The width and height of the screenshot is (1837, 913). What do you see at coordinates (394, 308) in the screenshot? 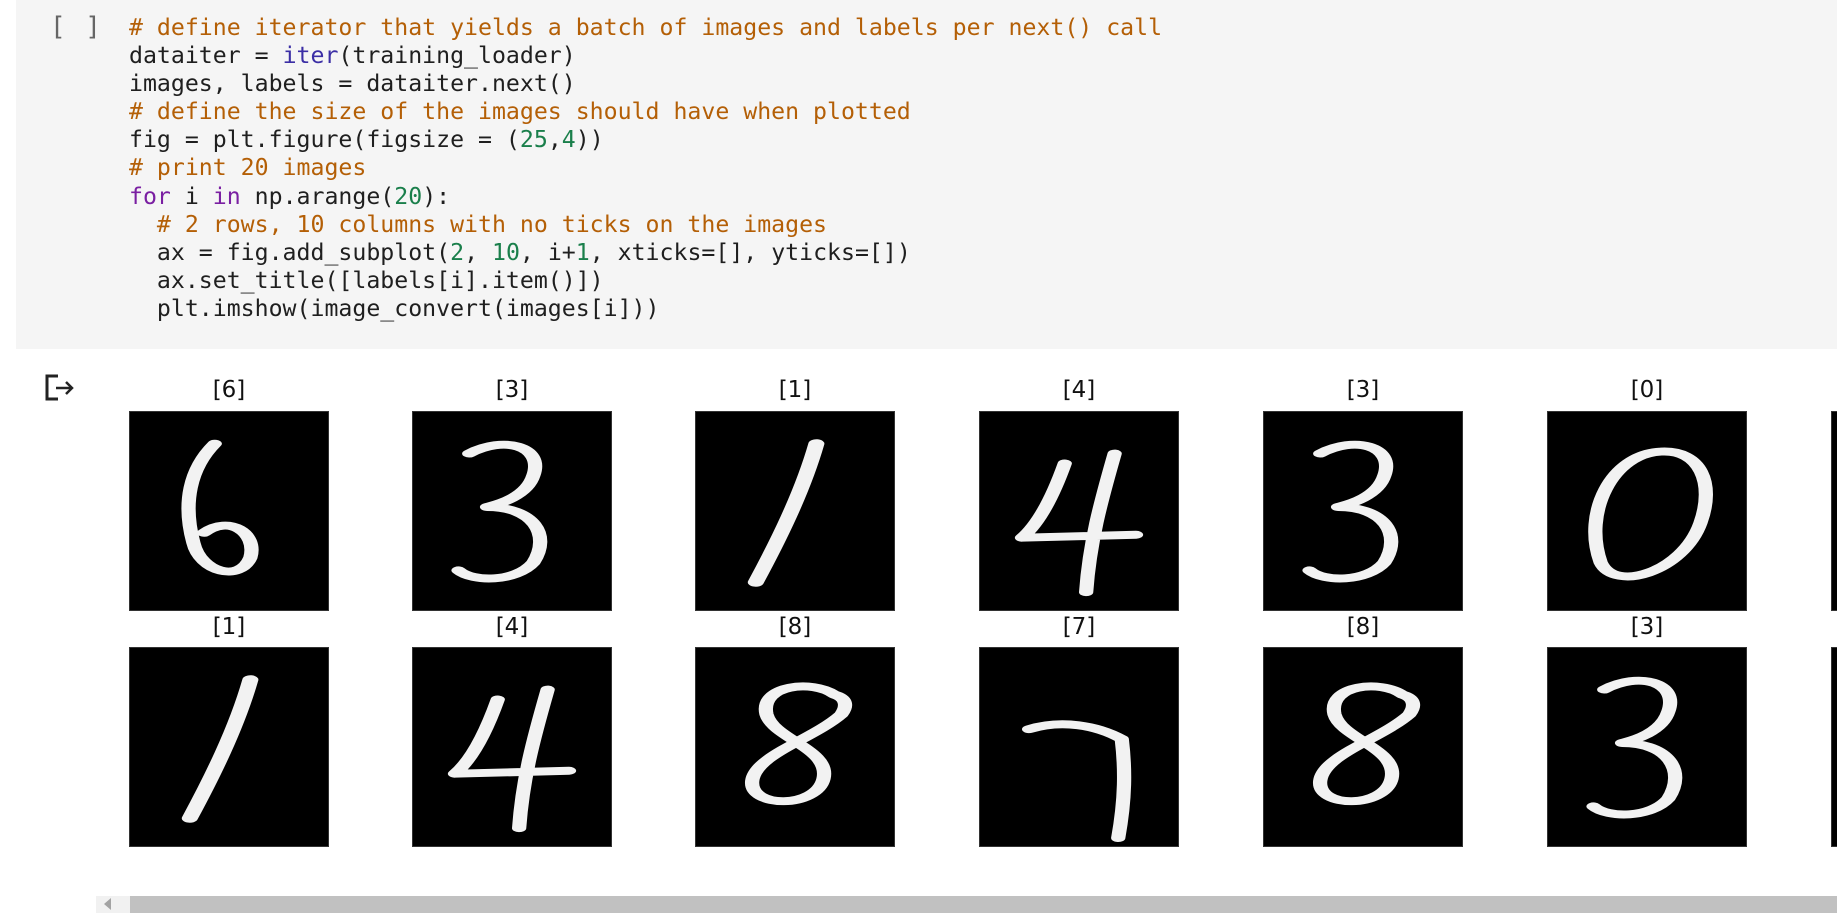
I see `code-token: plt.imshow(image_convert(images[i]))` at bounding box center [394, 308].